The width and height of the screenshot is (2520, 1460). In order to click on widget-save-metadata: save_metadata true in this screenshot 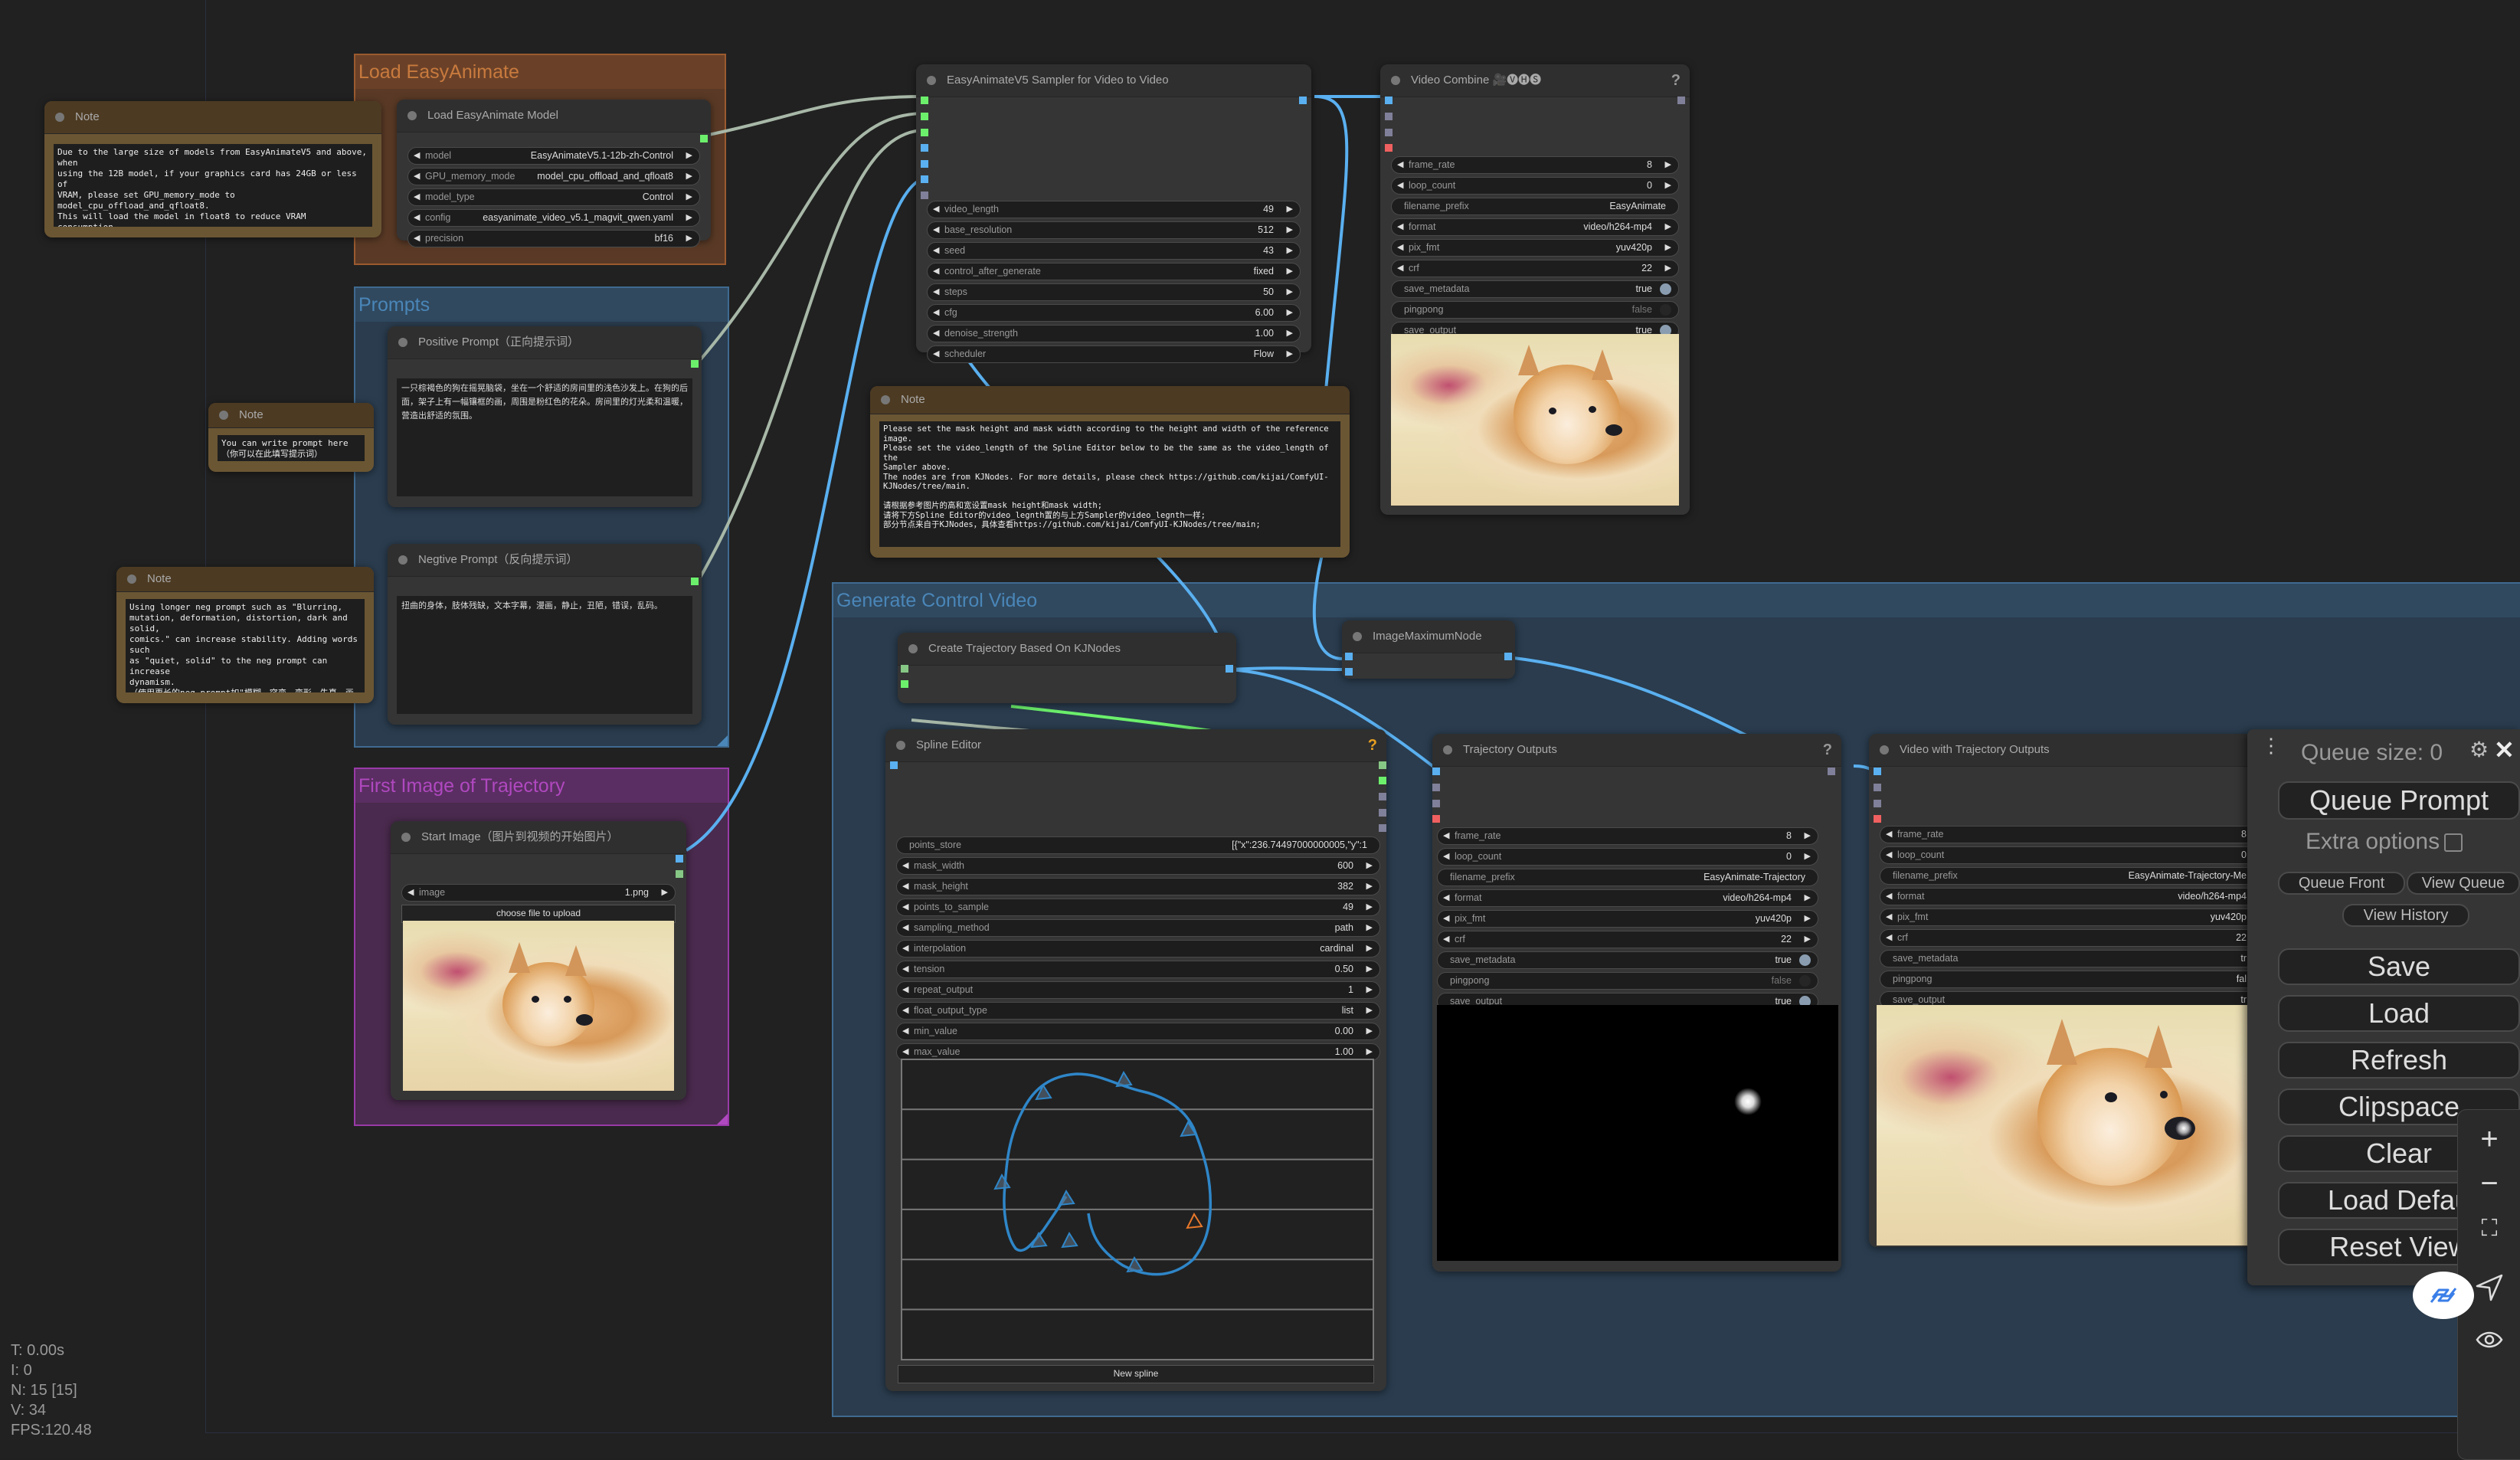, I will do `click(1627, 960)`.